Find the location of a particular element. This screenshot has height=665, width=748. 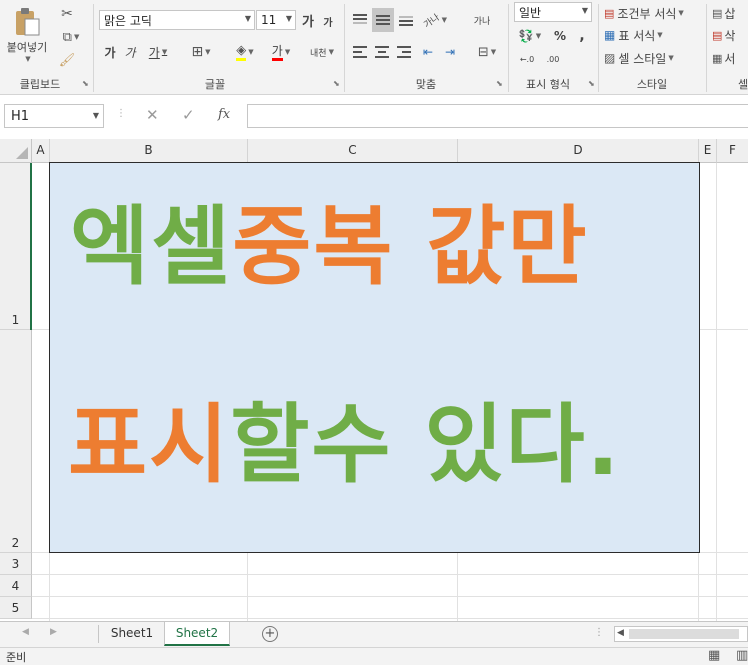

align-middle-button is located at coordinates (383, 20).